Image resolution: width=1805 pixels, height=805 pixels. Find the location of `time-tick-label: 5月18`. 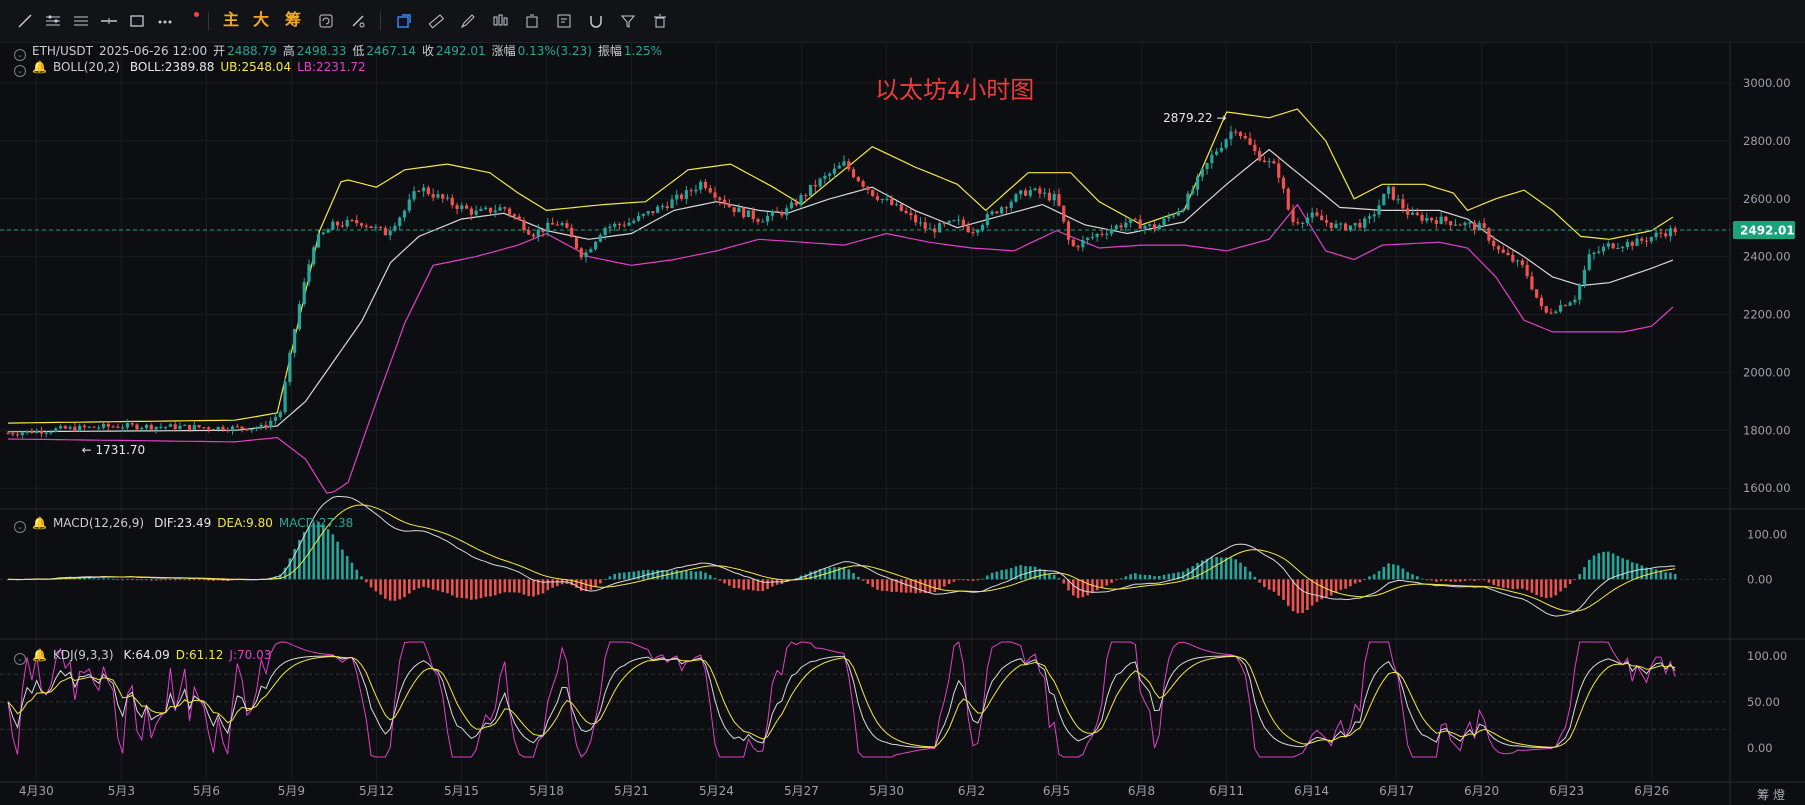

time-tick-label: 5月18 is located at coordinates (546, 791).